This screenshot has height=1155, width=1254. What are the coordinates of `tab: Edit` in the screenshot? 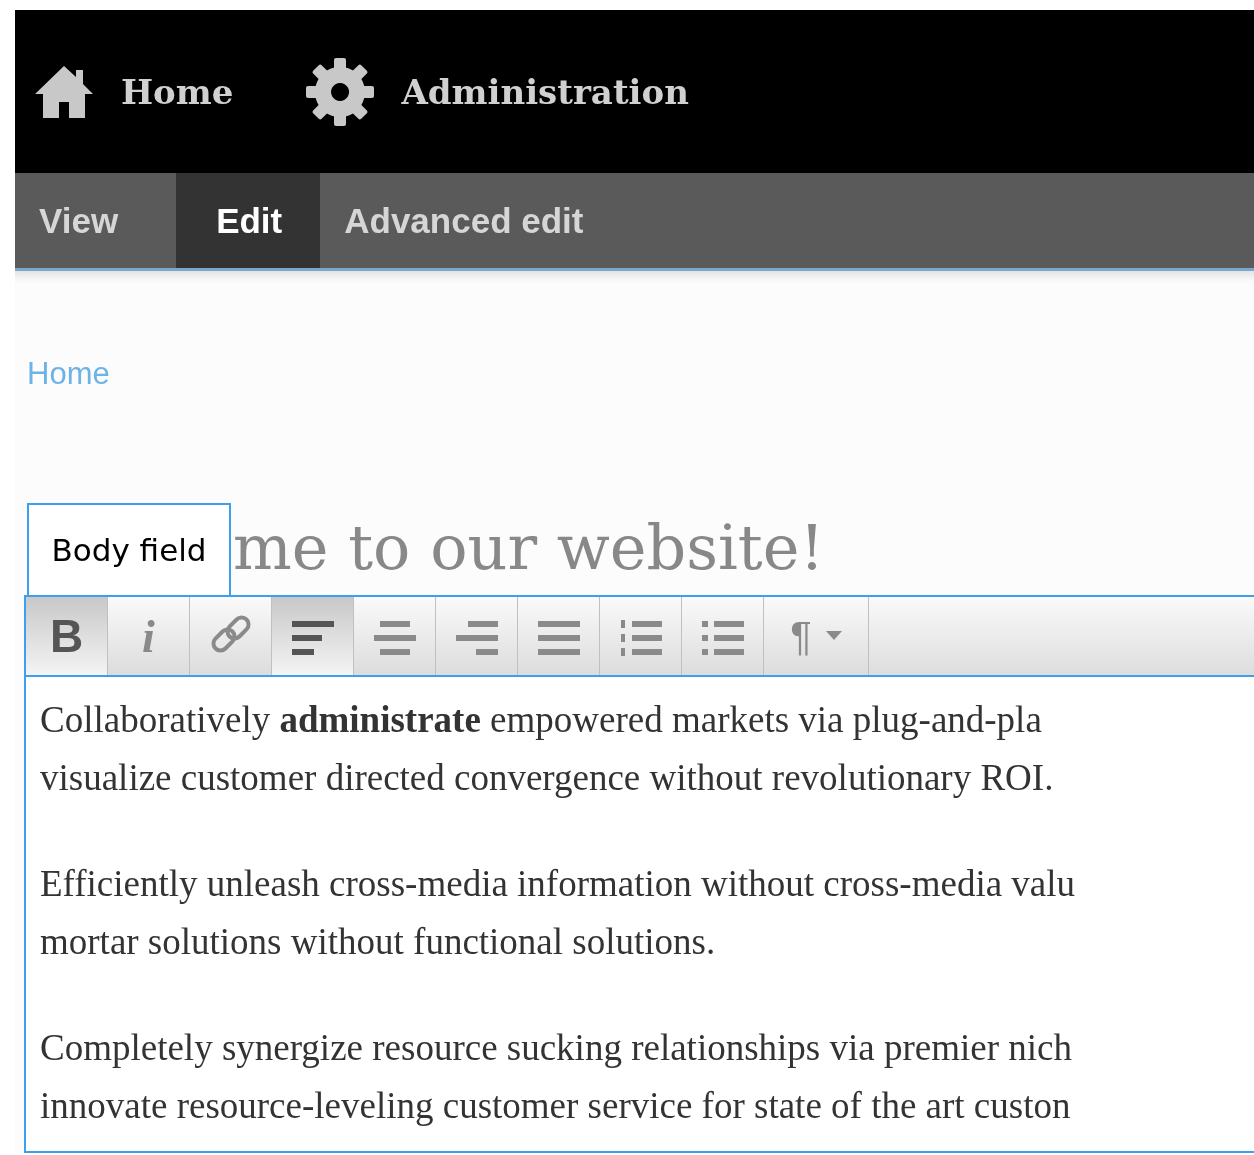 It's located at (248, 220).